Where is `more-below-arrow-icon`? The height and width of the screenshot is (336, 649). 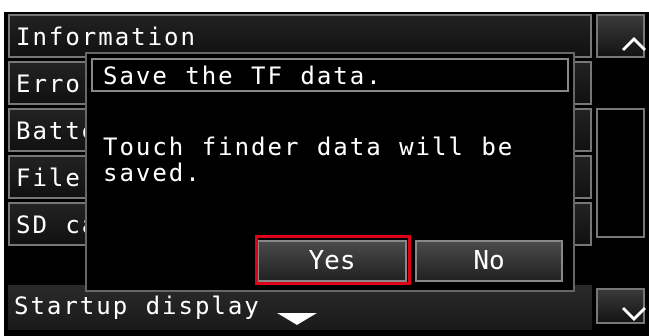 more-below-arrow-icon is located at coordinates (297, 319).